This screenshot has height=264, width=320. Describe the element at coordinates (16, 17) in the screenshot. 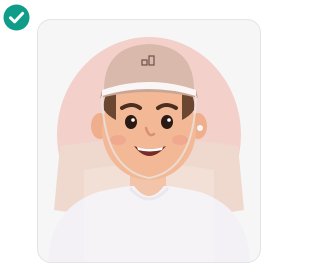

I see `checkmark-circle-icon` at that location.